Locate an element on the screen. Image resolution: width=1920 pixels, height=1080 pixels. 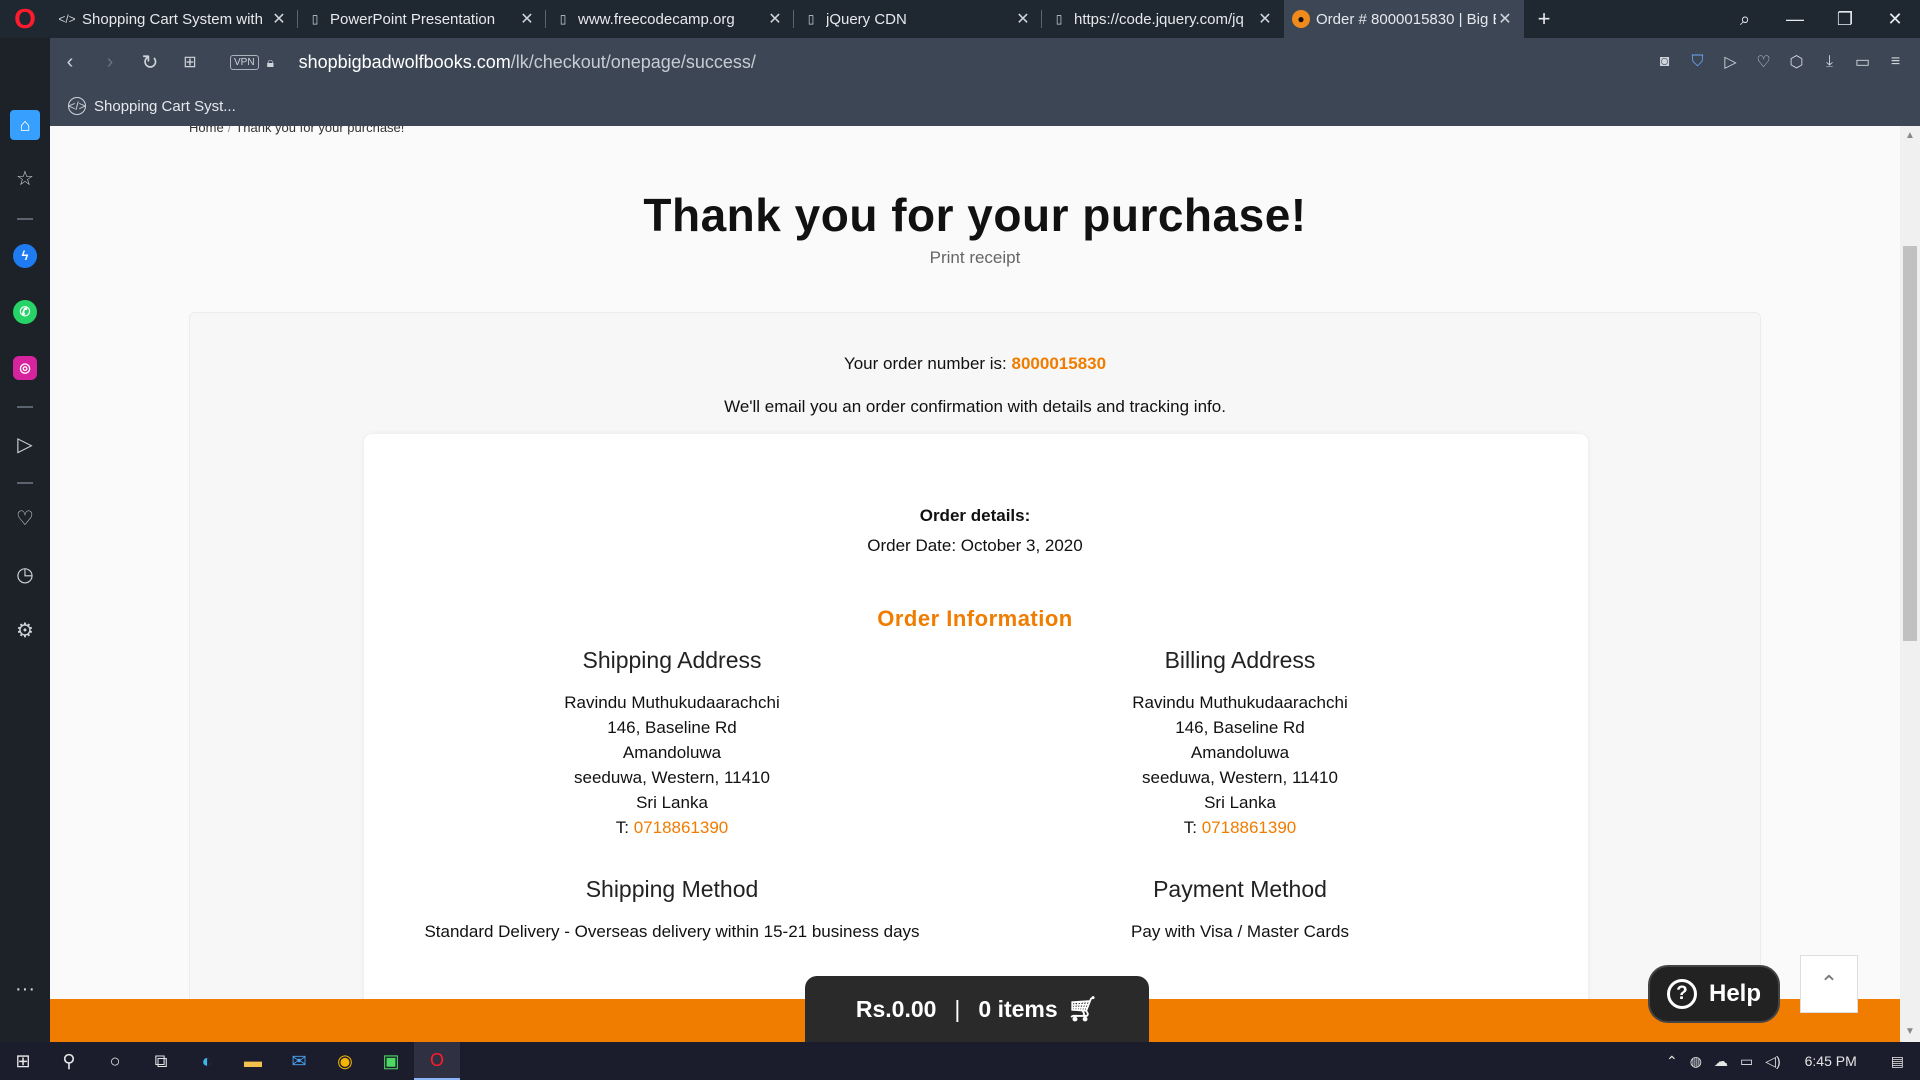
code-icon: </> is located at coordinates (67, 19).